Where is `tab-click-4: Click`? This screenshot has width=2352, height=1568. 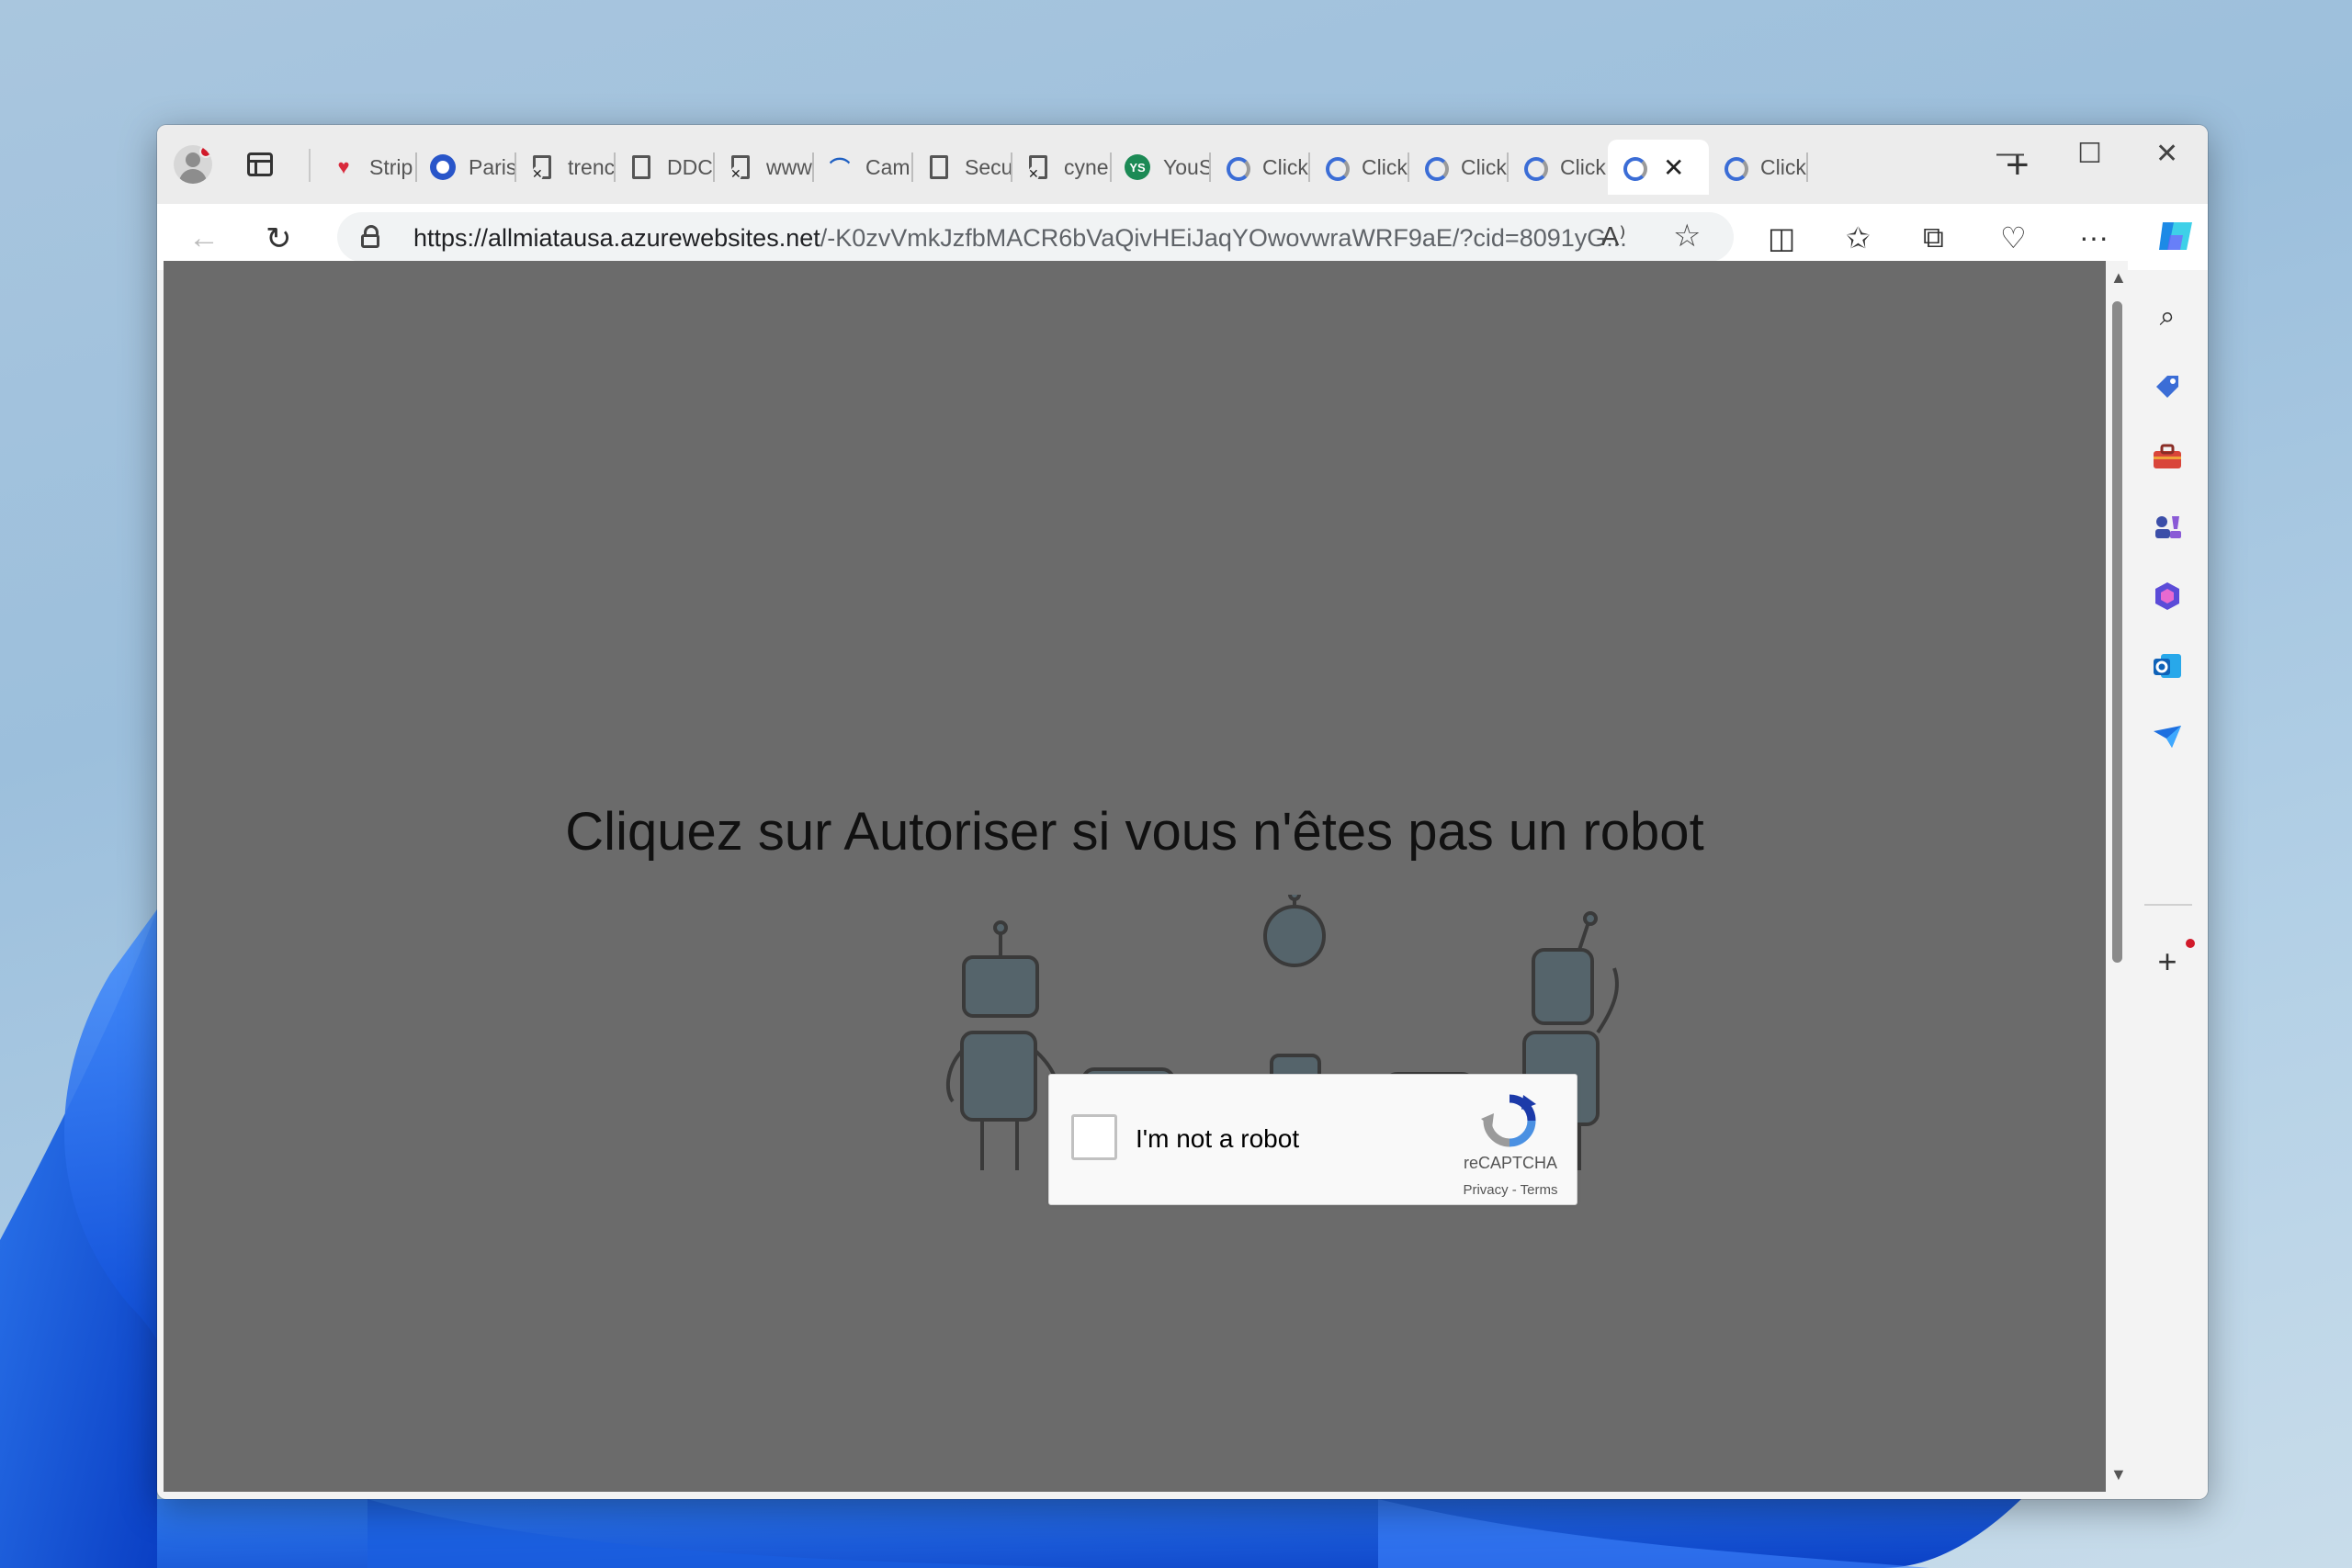
tab-click-4: Click is located at coordinates (1558, 167).